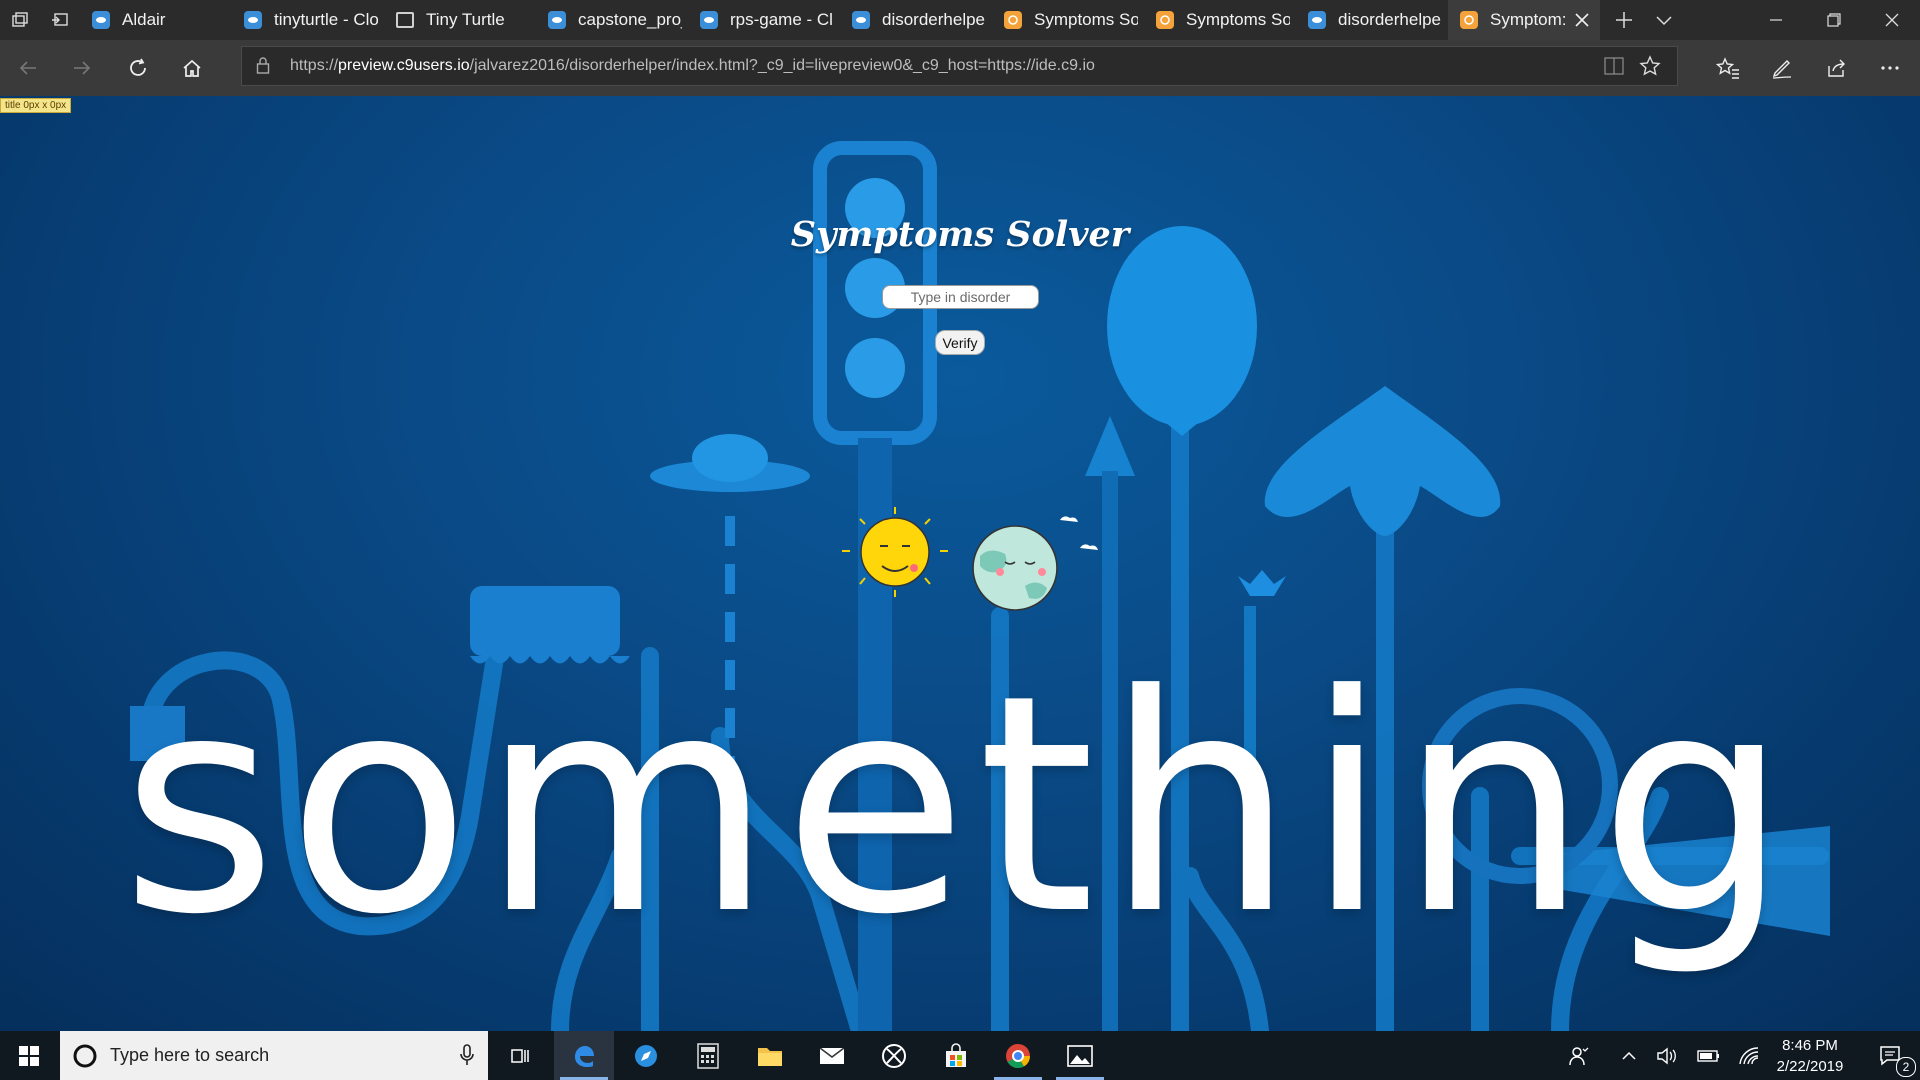 The image size is (1920, 1080). Describe the element at coordinates (1614, 68) in the screenshot. I see `reading-view-icon` at that location.